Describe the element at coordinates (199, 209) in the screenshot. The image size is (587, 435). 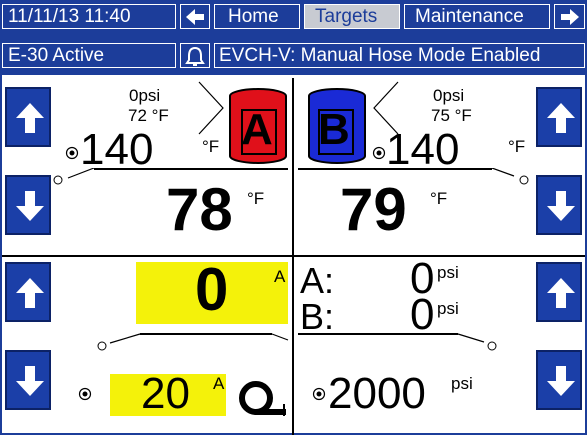
I see `tank-a-current-temp: 78` at that location.